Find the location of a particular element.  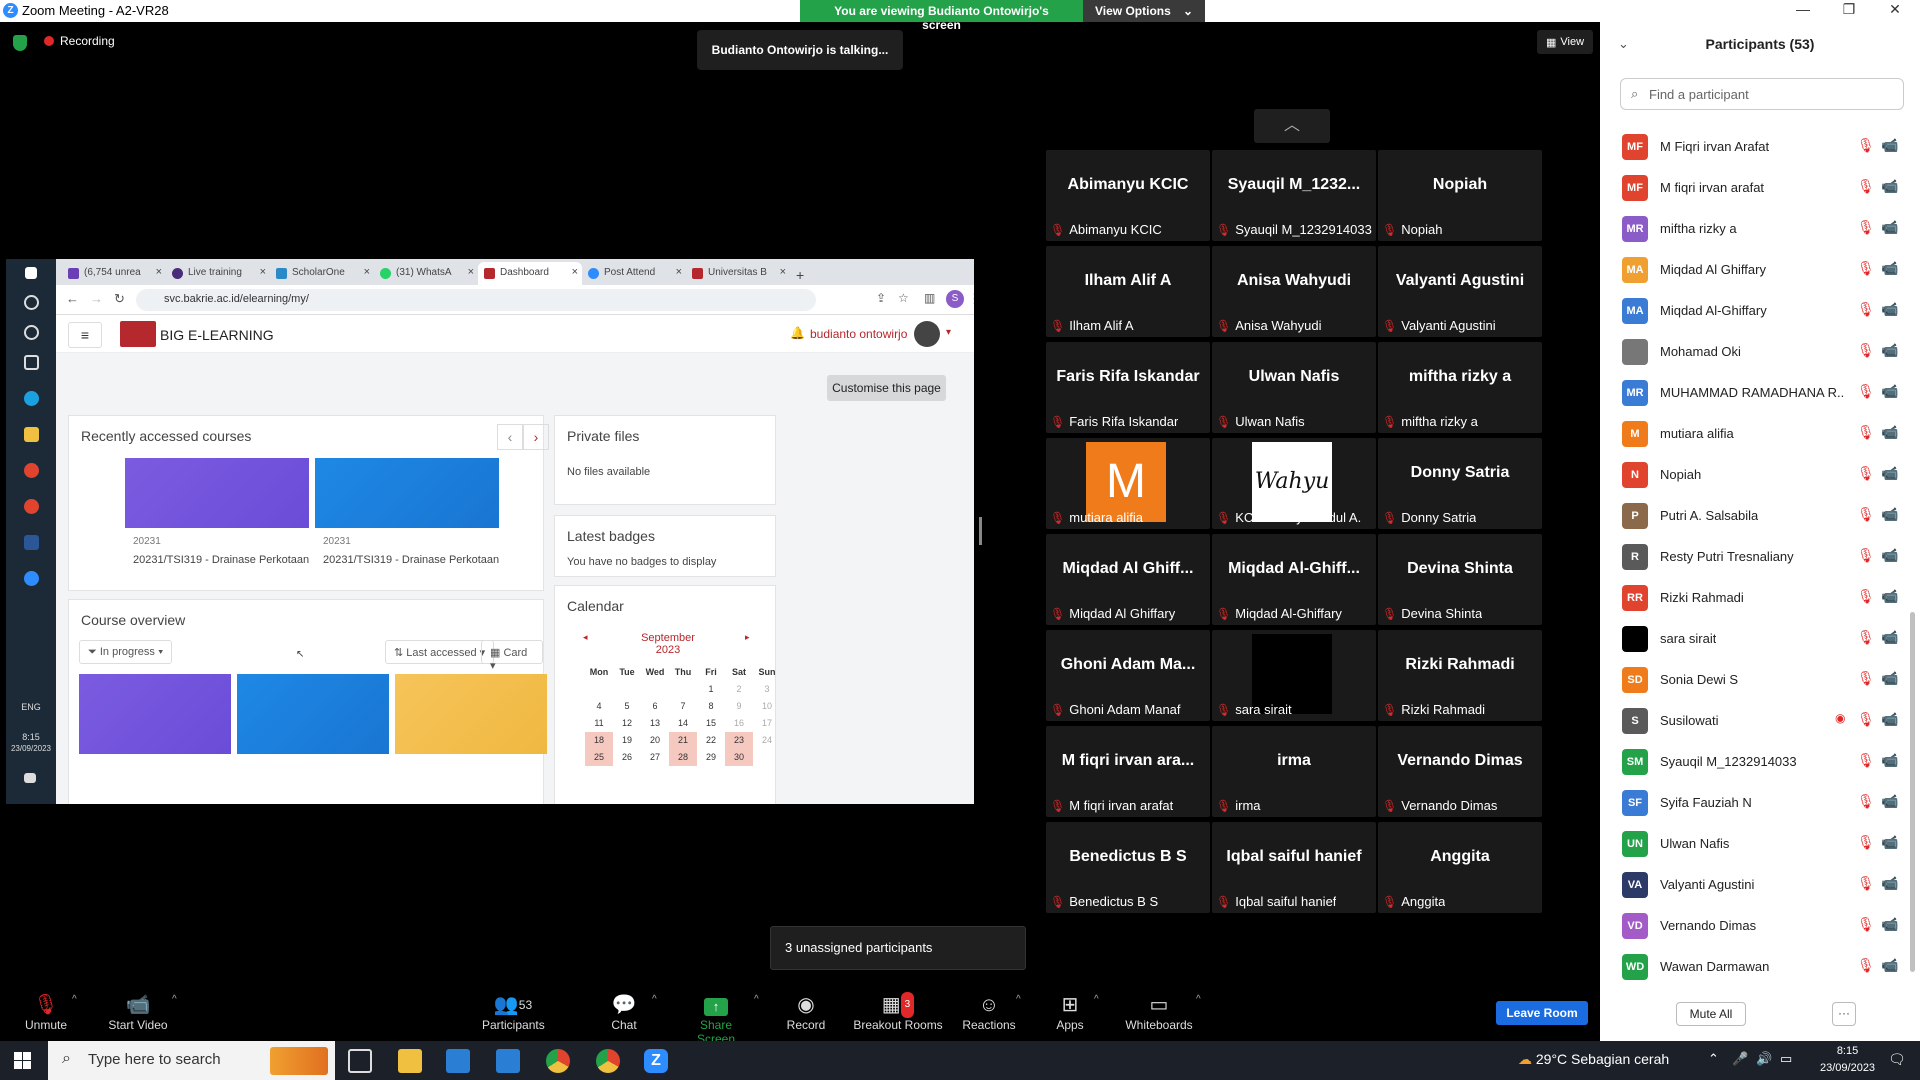

scrollbar is located at coordinates (1912, 792).